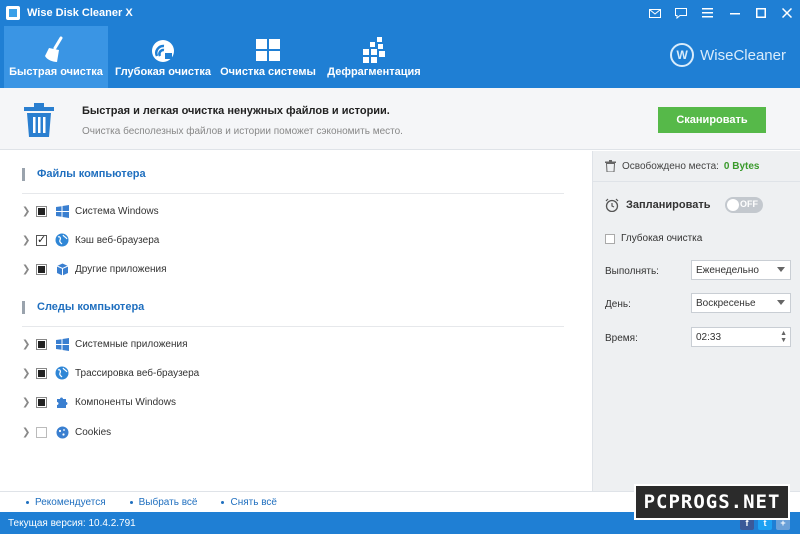 This screenshot has width=800, height=534. I want to click on toggle-knob, so click(733, 205).